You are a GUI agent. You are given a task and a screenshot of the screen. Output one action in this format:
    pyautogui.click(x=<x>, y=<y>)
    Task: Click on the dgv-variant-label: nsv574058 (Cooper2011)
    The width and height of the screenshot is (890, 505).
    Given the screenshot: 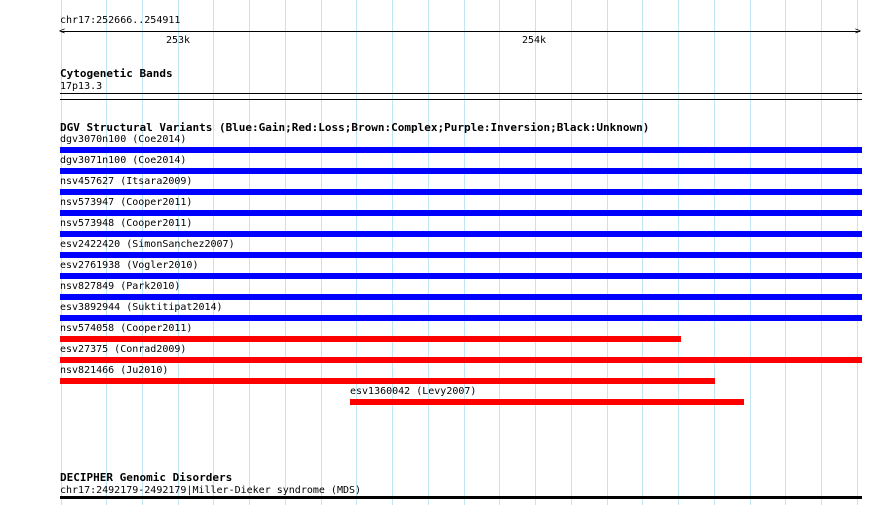 What is the action you would take?
    pyautogui.click(x=126, y=328)
    